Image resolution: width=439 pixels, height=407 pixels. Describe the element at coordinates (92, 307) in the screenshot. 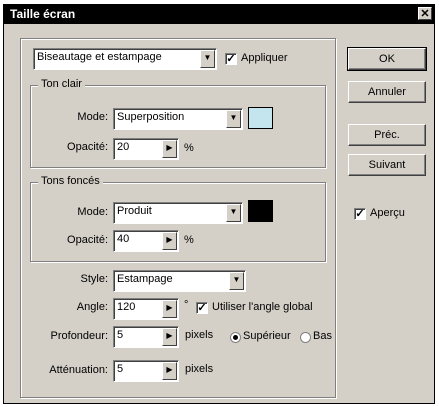

I see `angle-label: Angle:` at that location.